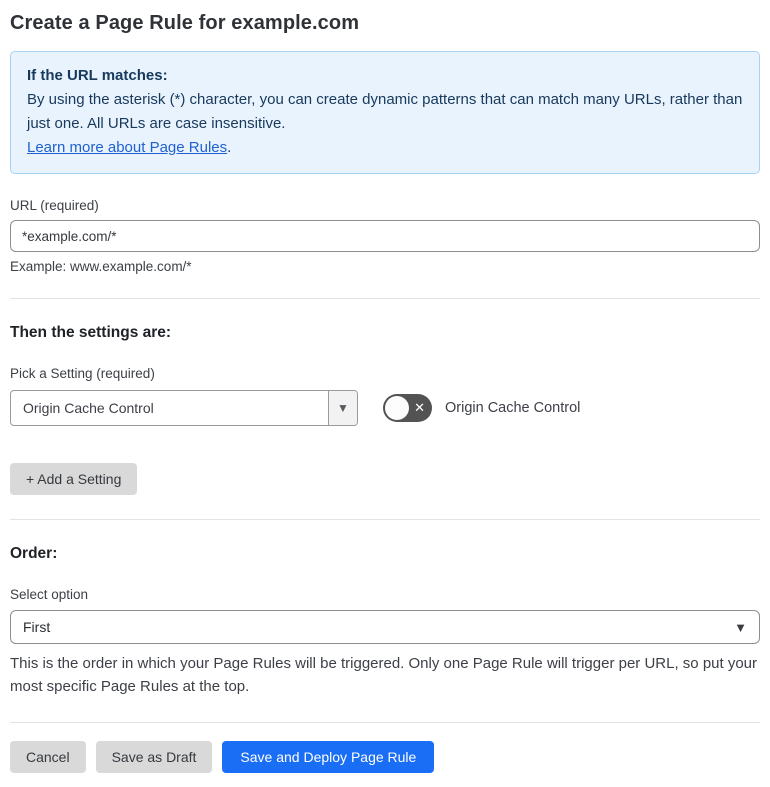 The width and height of the screenshot is (770, 787). What do you see at coordinates (37, 627) in the screenshot?
I see `order-select-value: First` at bounding box center [37, 627].